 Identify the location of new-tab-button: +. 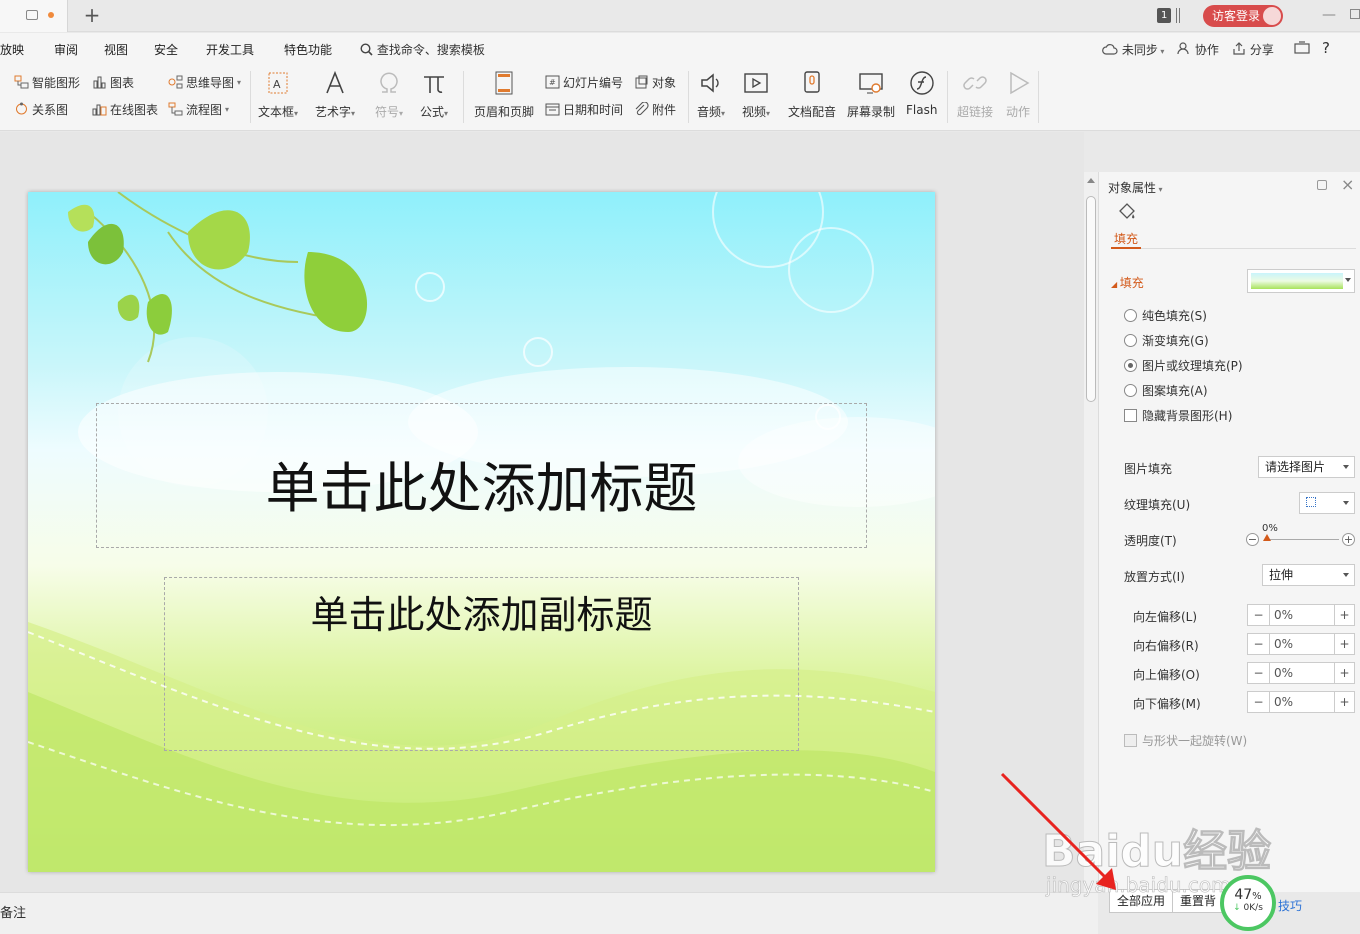
(92, 15).